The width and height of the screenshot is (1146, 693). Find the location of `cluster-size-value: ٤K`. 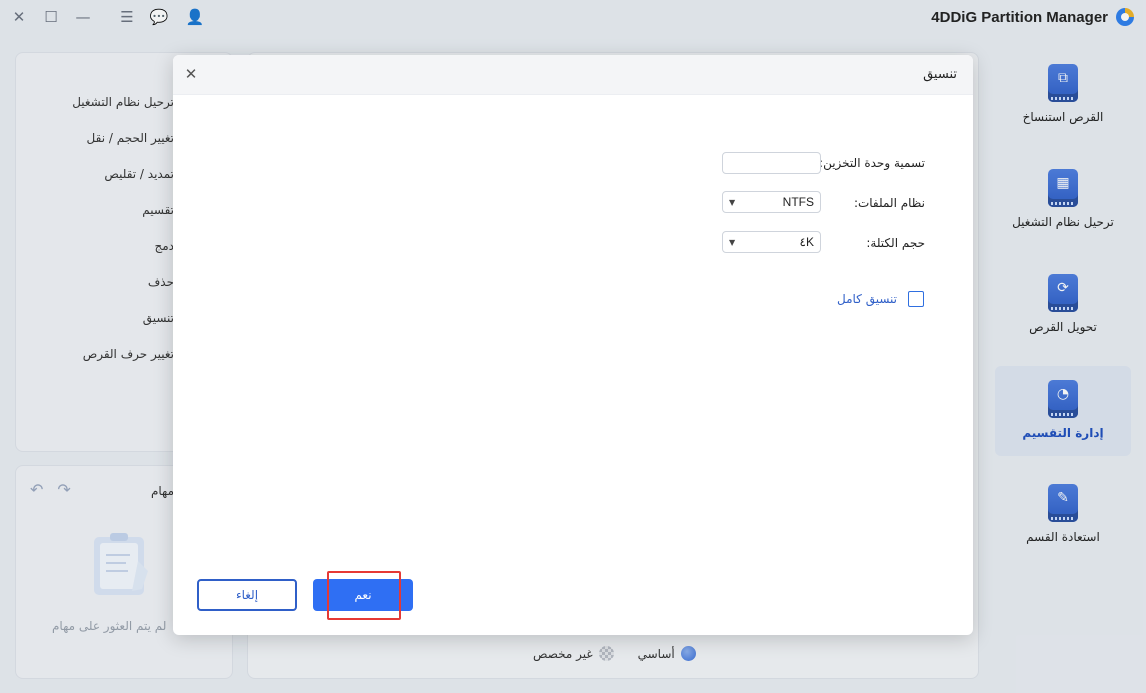

cluster-size-value: ٤K is located at coordinates (806, 242).